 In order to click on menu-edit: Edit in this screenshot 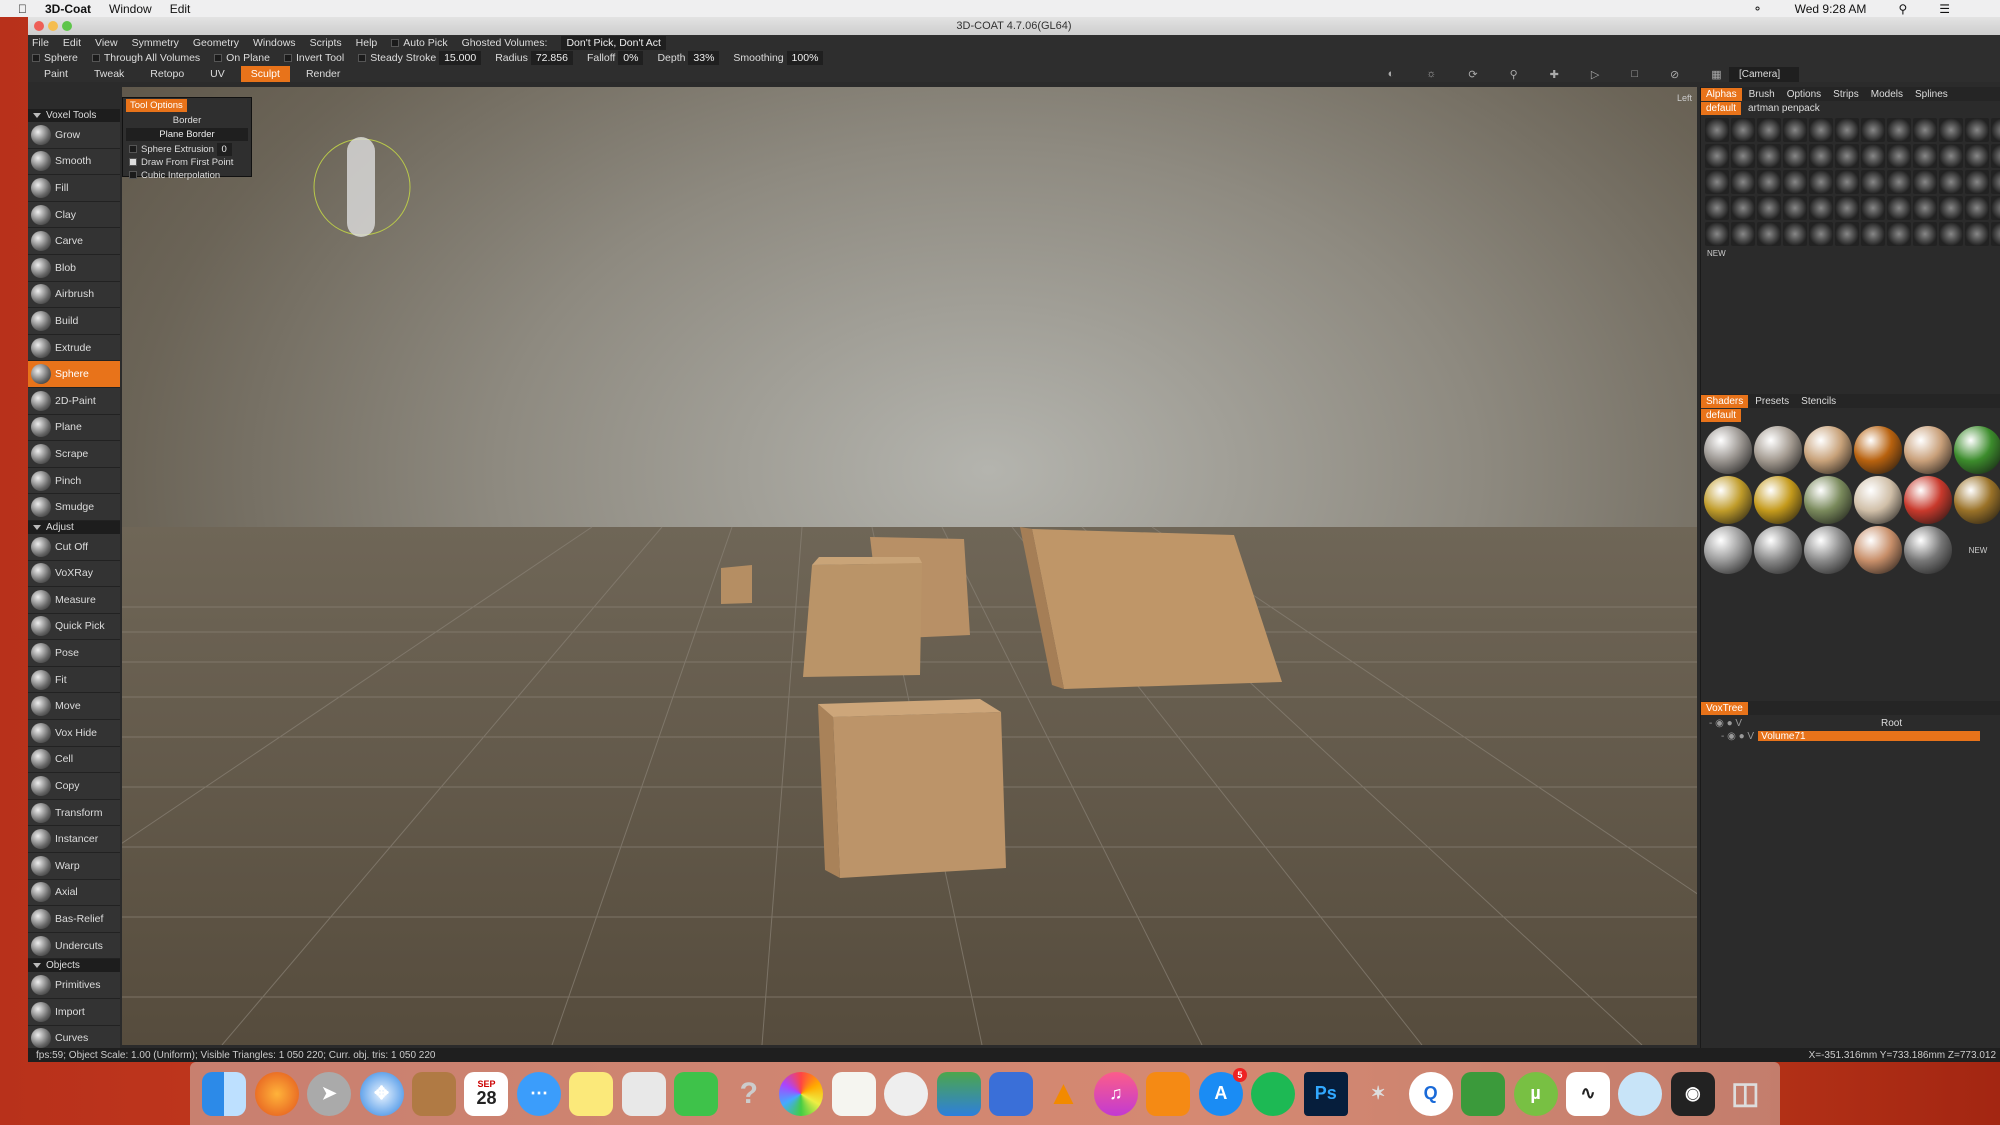, I will do `click(180, 9)`.